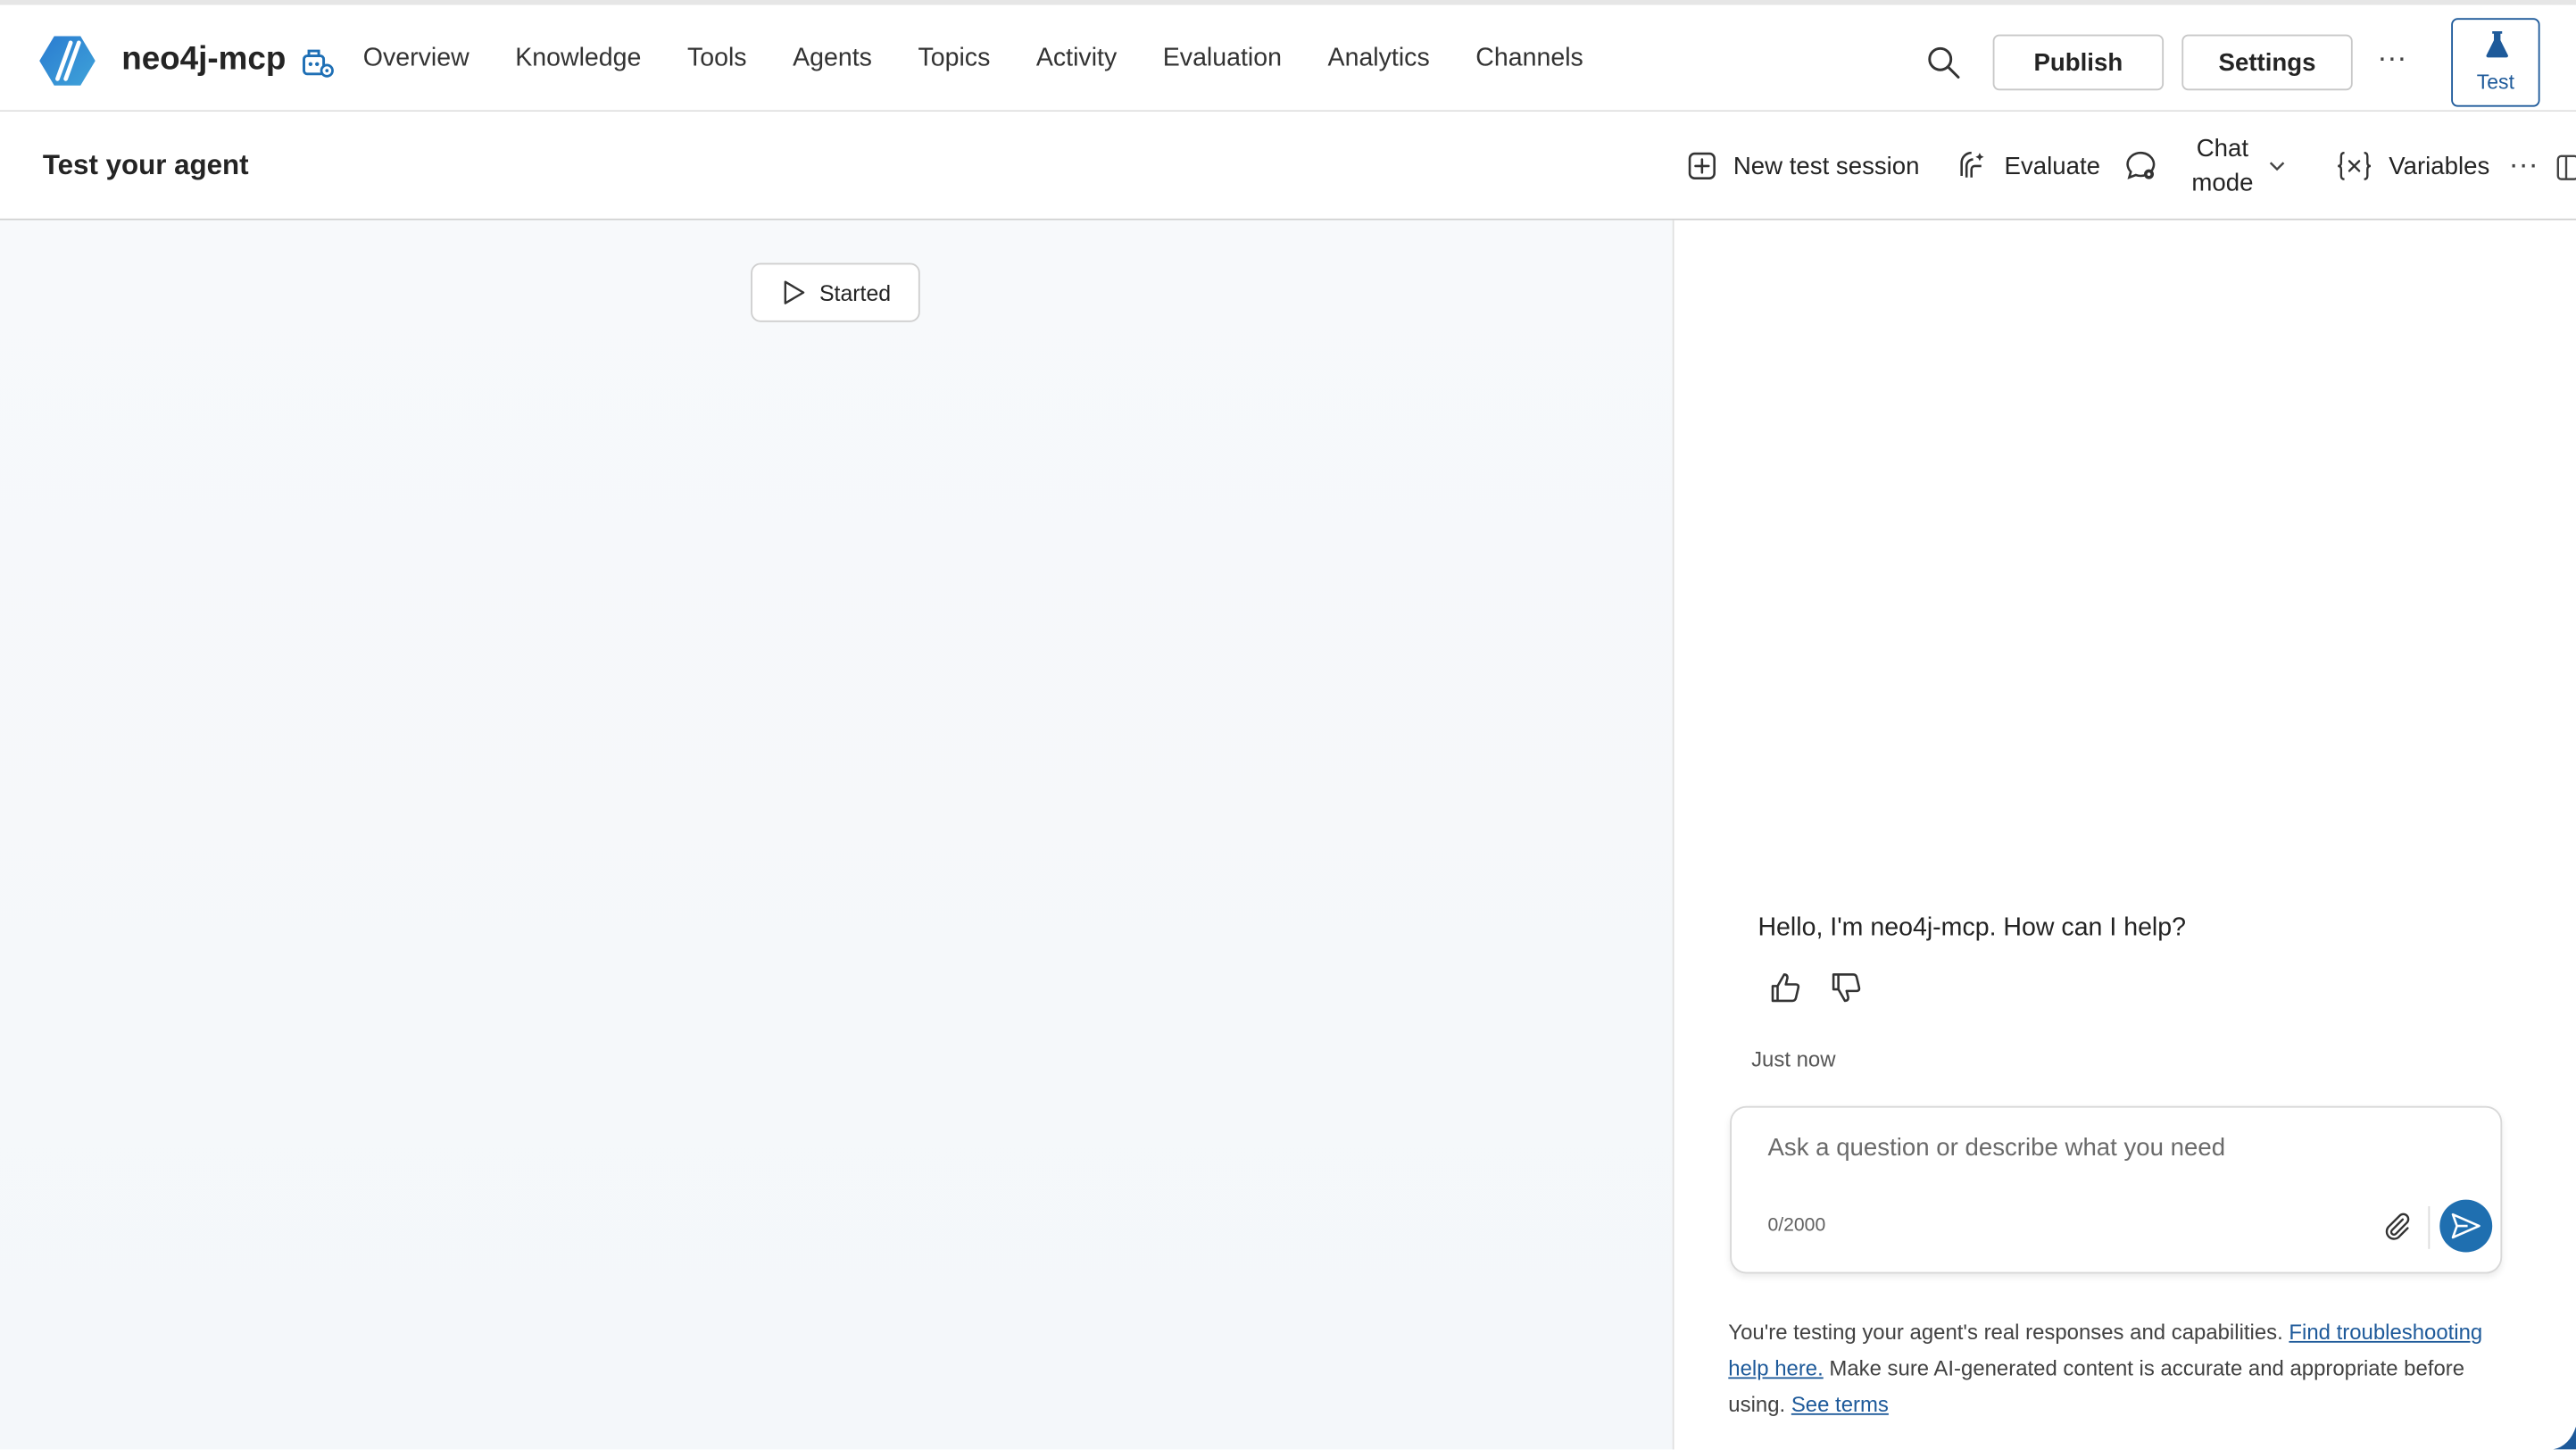 The height and width of the screenshot is (1450, 2576). I want to click on nav-agents: Agents, so click(831, 60).